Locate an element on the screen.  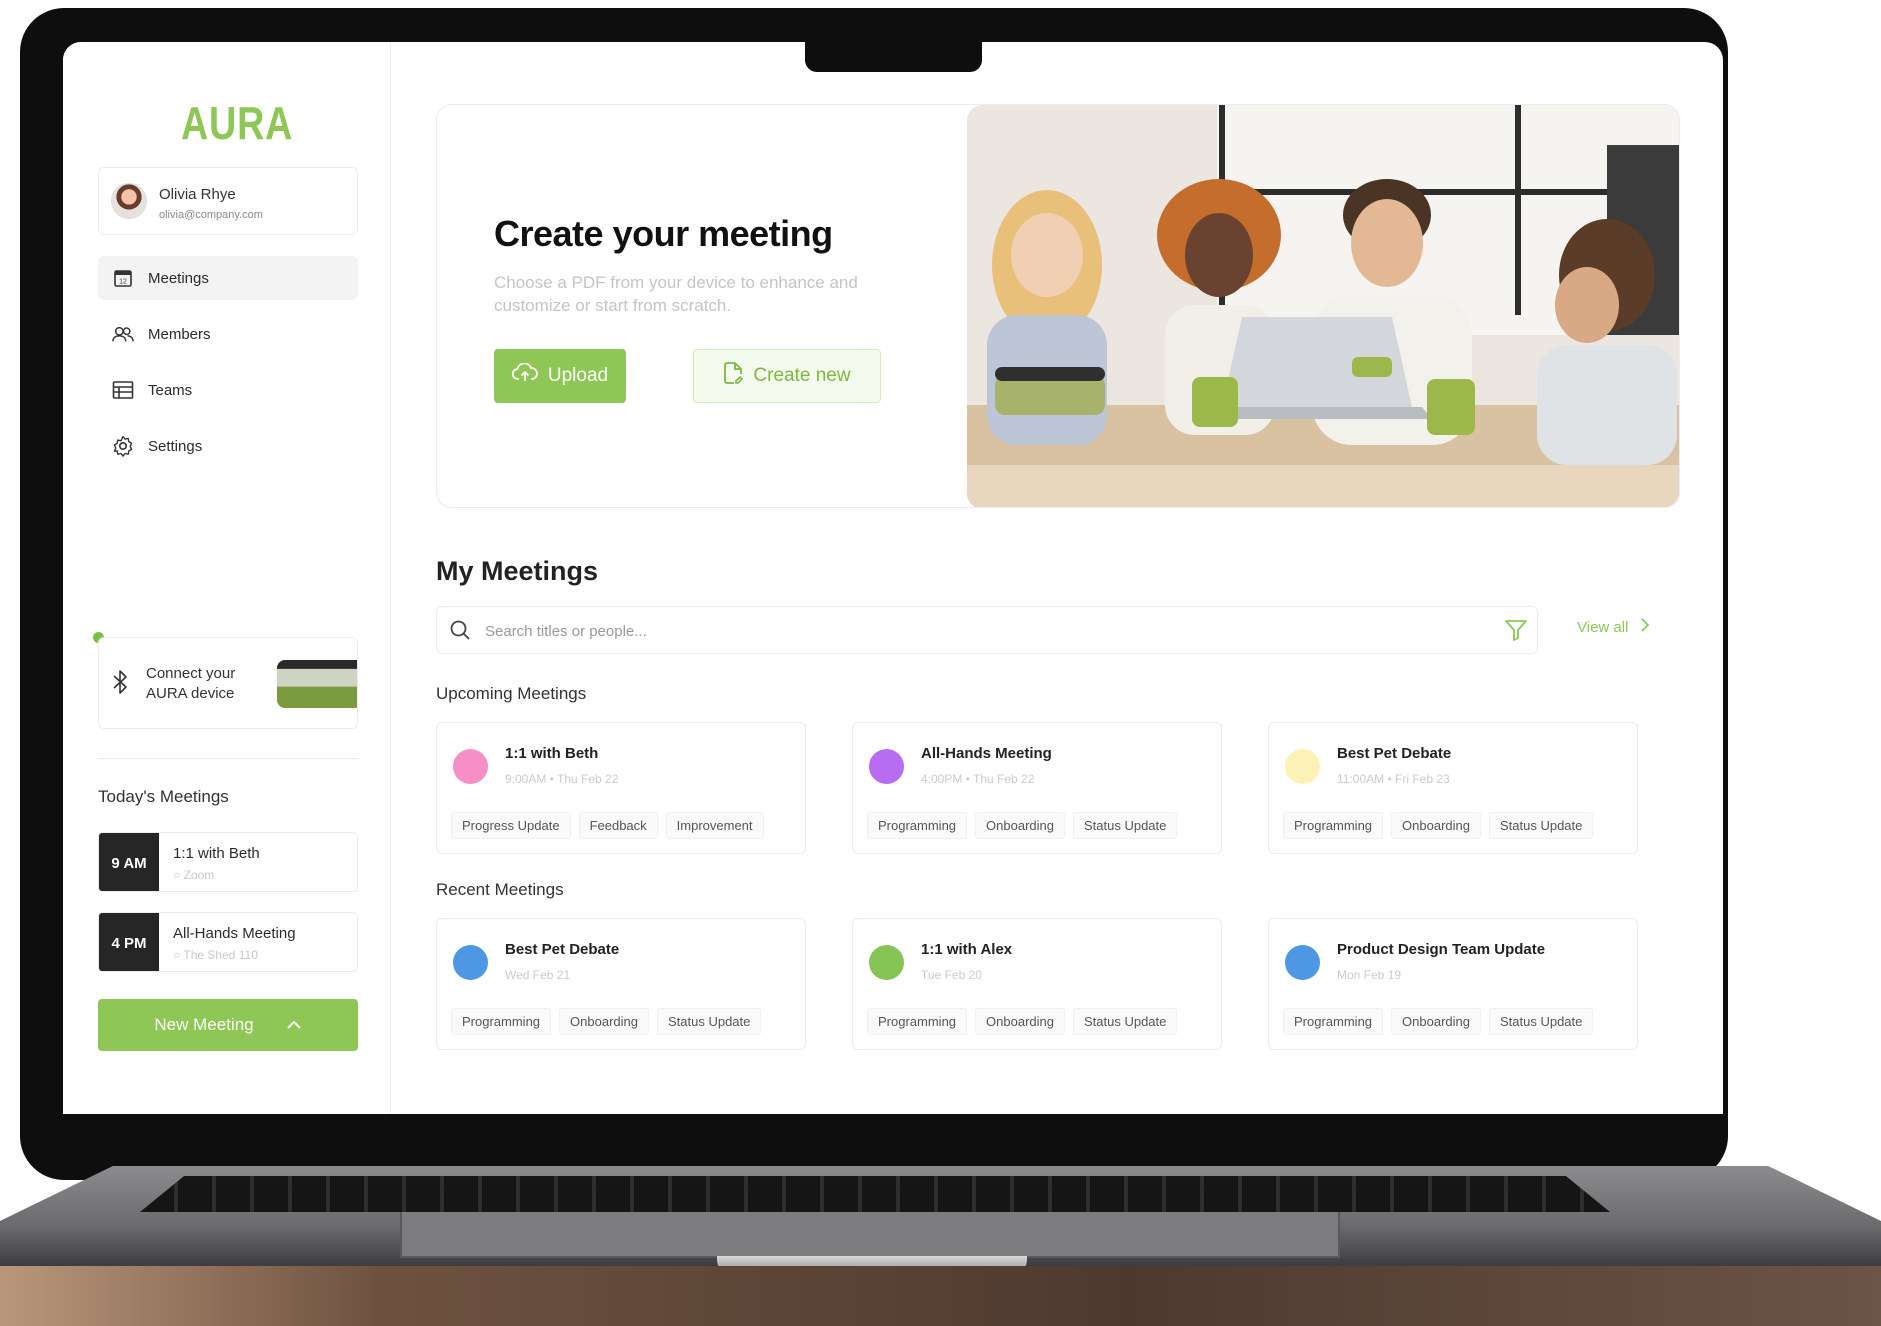
meeting-time: Tue Feb 20 is located at coordinates (951, 975).